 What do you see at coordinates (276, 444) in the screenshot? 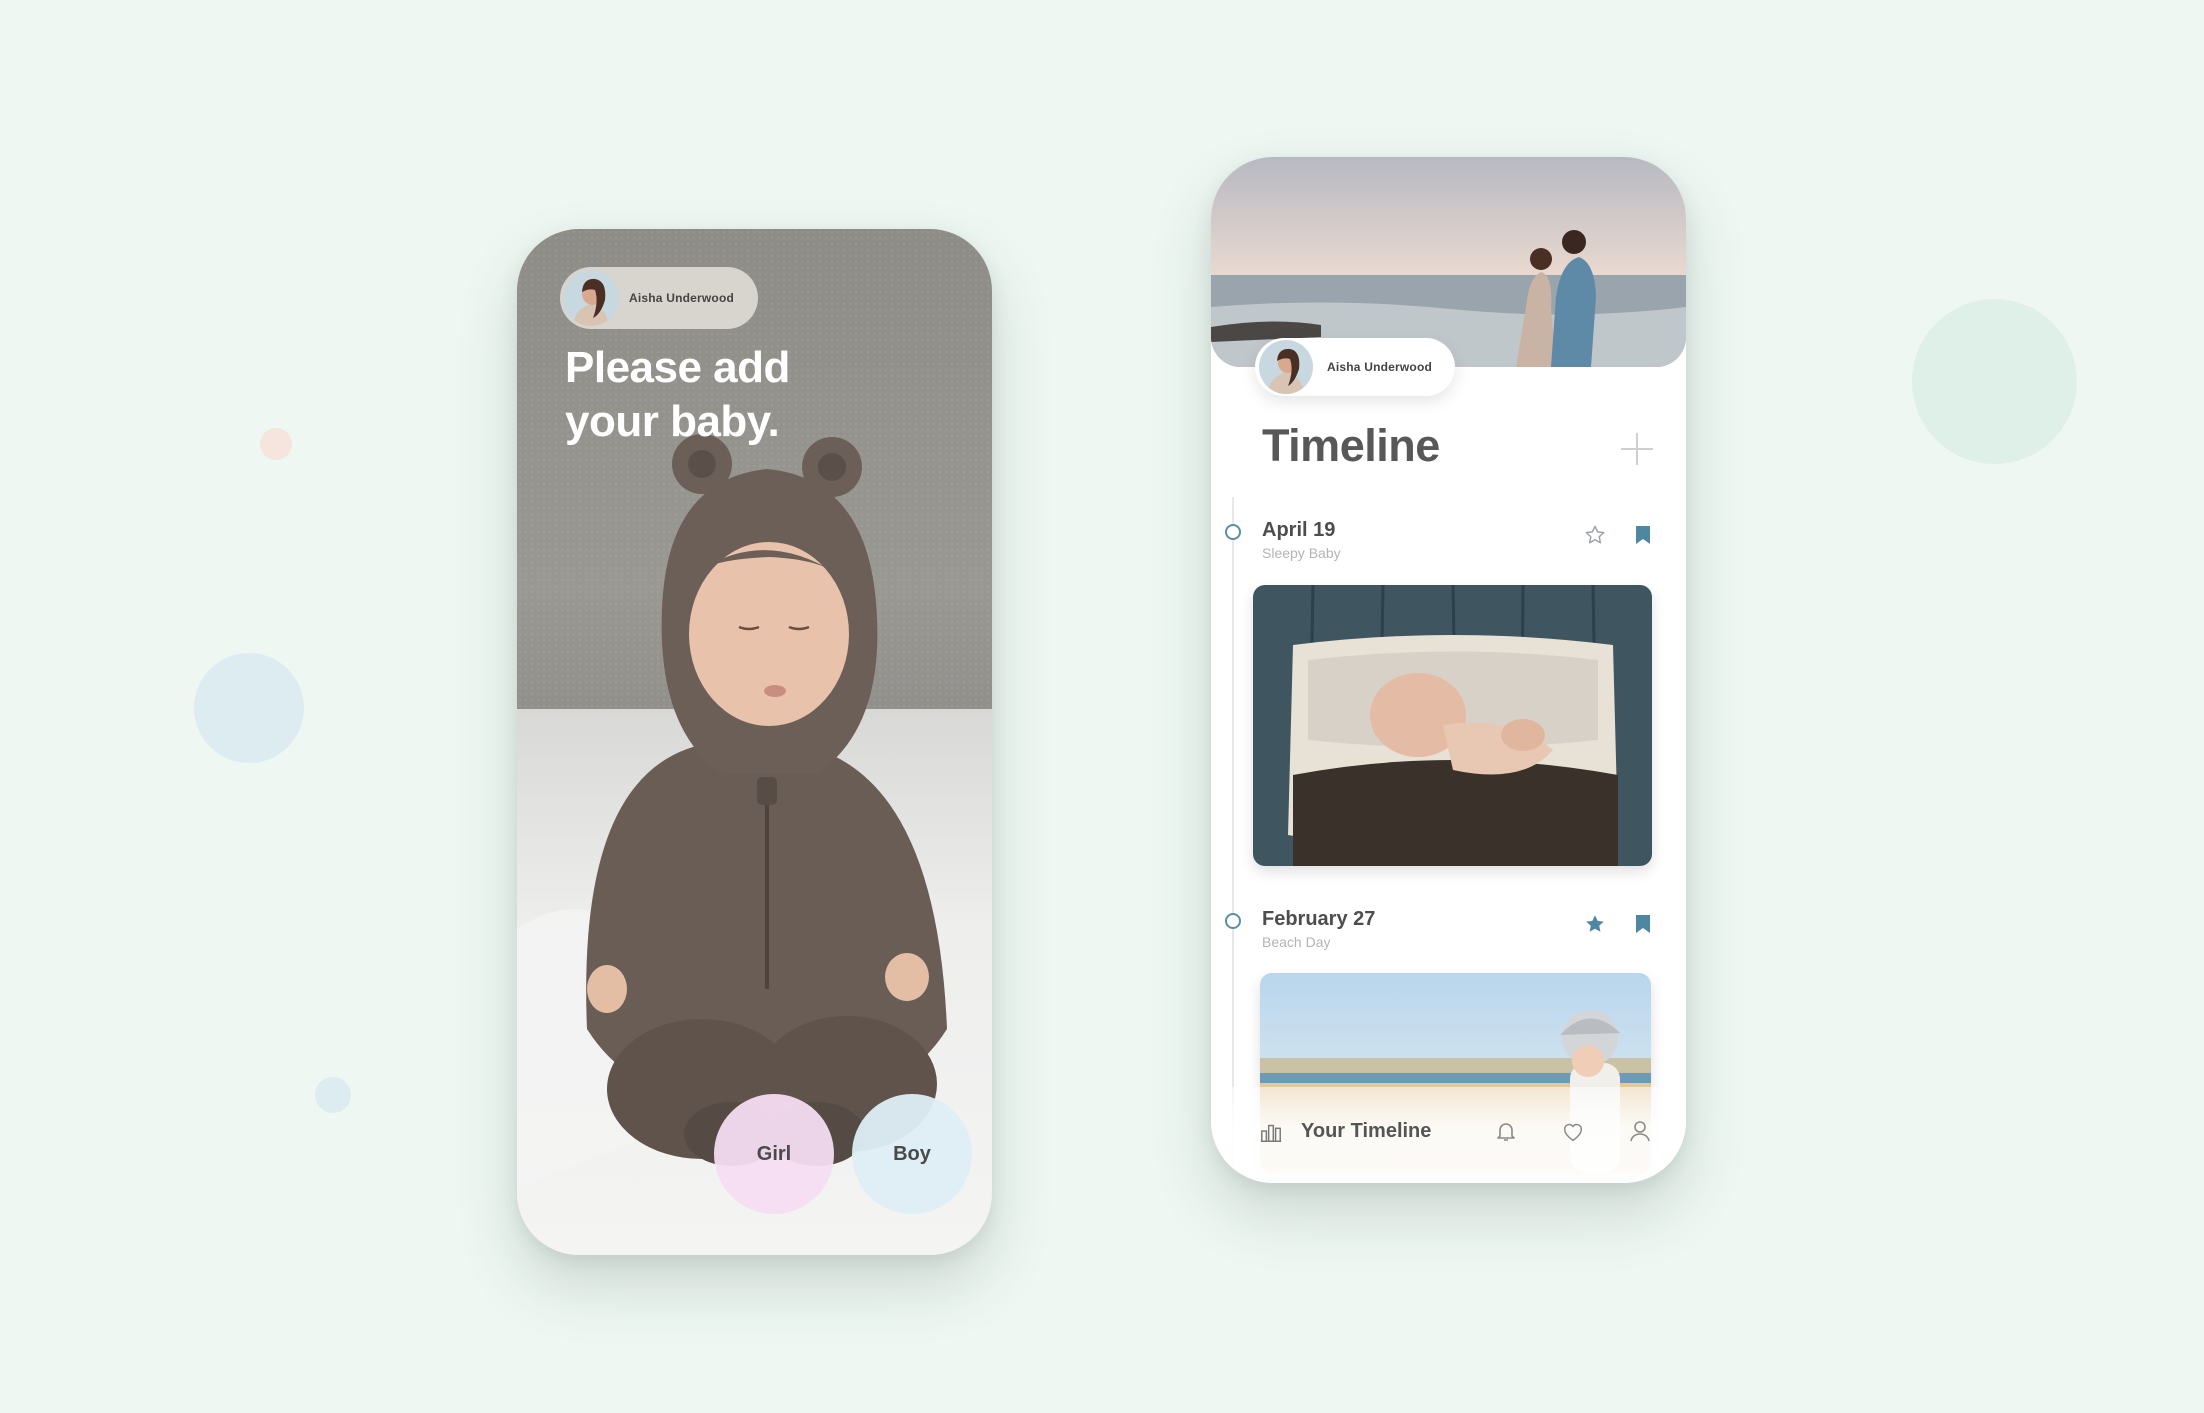
I see `deco-circle-peach` at bounding box center [276, 444].